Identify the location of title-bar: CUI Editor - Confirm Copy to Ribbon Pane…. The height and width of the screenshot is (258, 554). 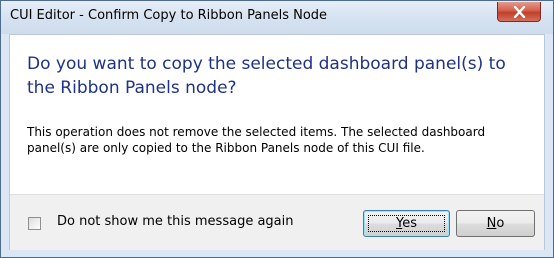
(277, 17).